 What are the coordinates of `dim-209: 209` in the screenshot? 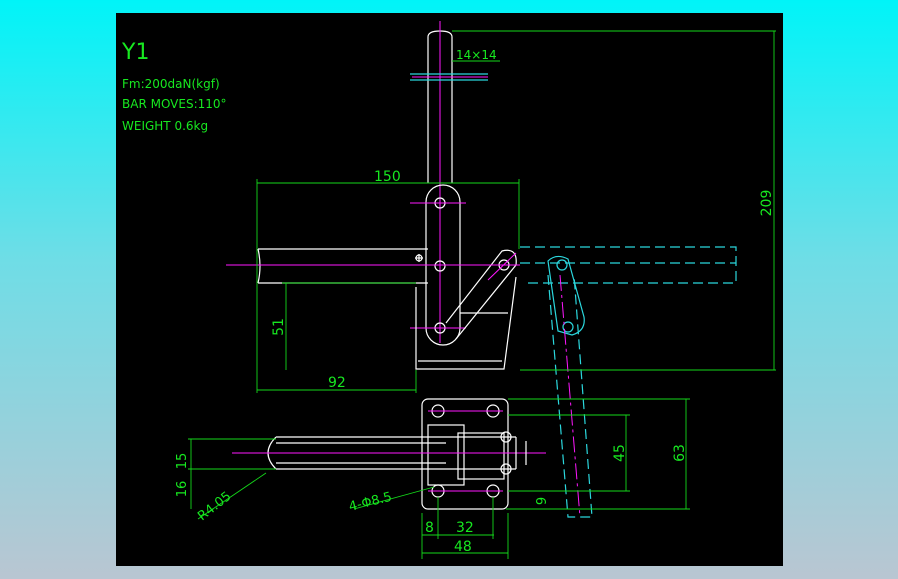 It's located at (767, 203).